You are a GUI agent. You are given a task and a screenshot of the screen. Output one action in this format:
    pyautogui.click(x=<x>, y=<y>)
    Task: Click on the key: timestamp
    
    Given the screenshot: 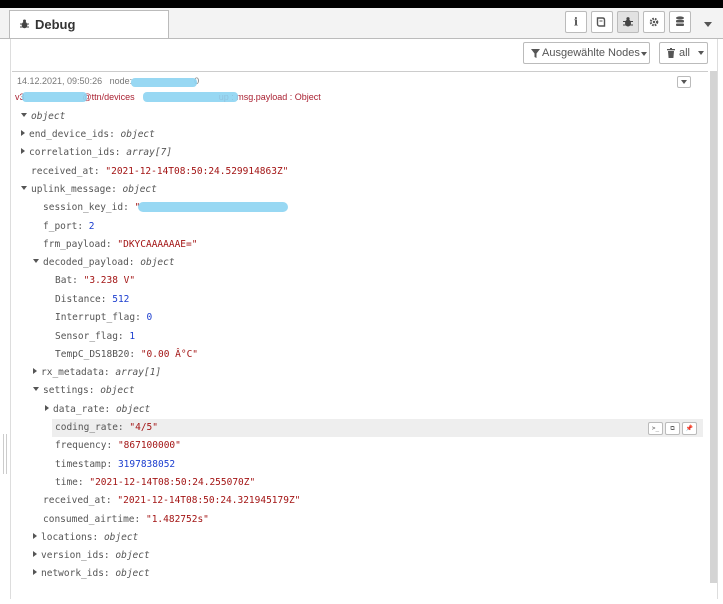 What is the action you would take?
    pyautogui.click(x=81, y=464)
    